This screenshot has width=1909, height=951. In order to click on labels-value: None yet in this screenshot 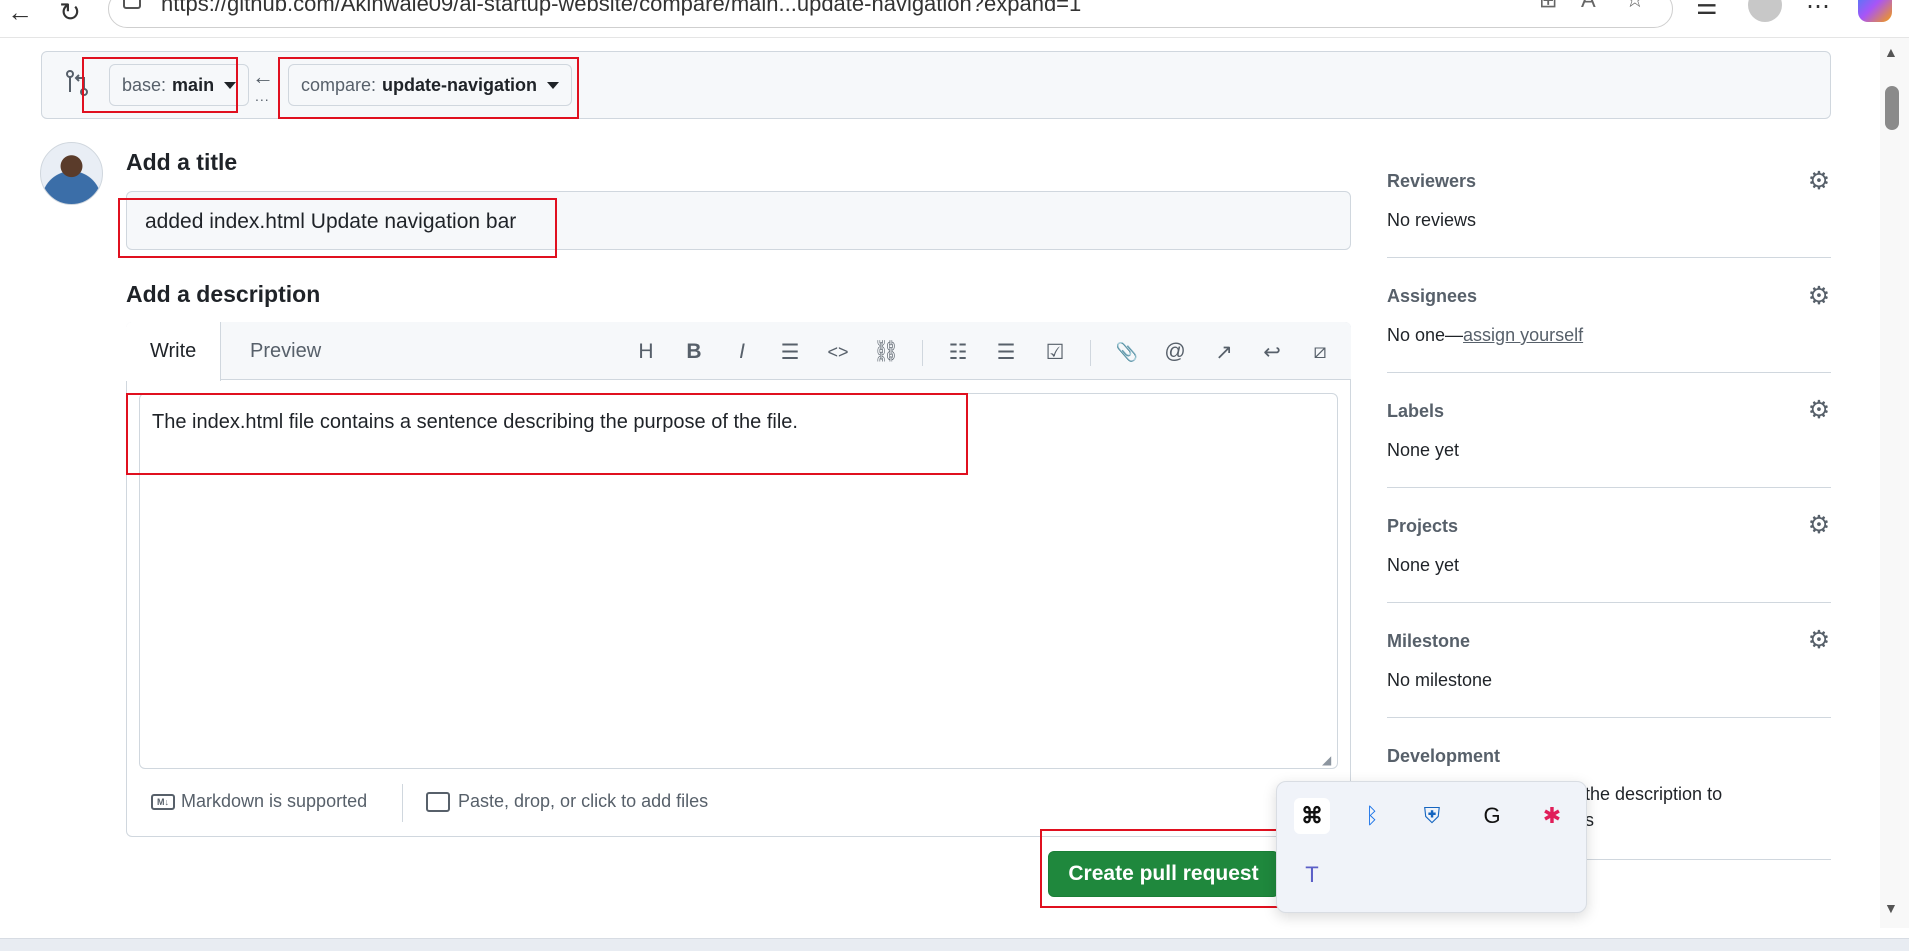, I will do `click(1423, 450)`.